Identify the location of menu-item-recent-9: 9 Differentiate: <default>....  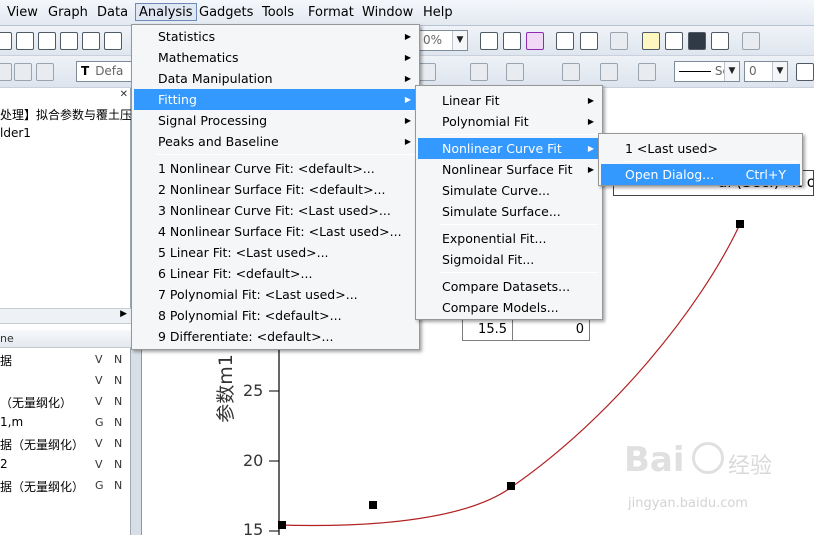
(275, 336).